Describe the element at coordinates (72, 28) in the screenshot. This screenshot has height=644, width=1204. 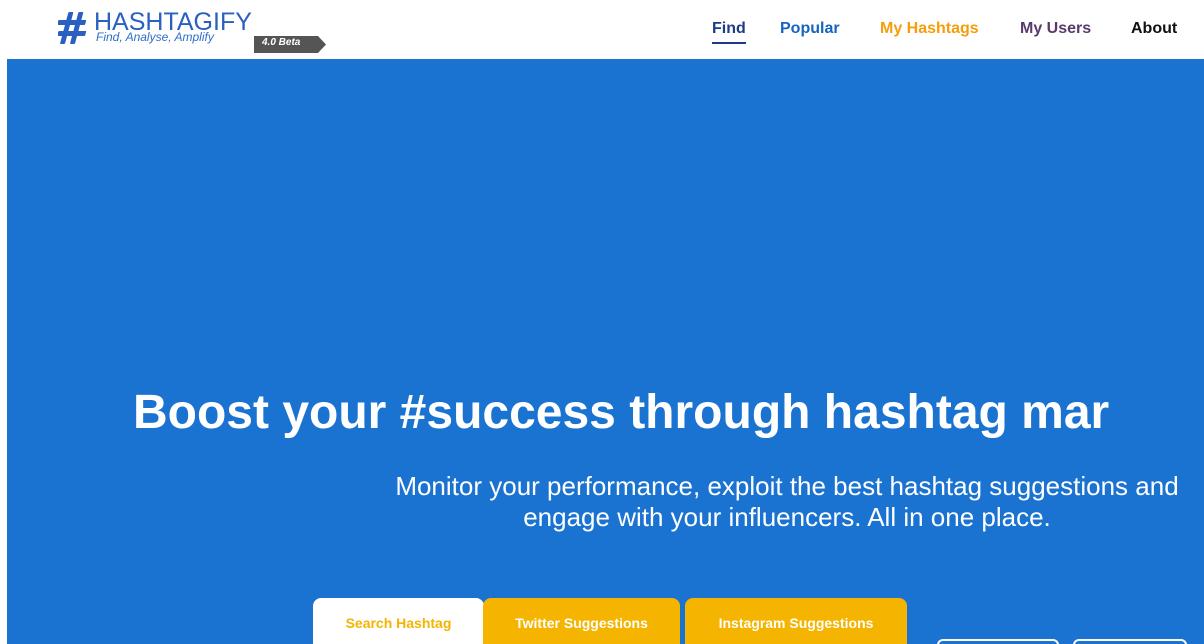
I see `hashtag-logo-icon` at that location.